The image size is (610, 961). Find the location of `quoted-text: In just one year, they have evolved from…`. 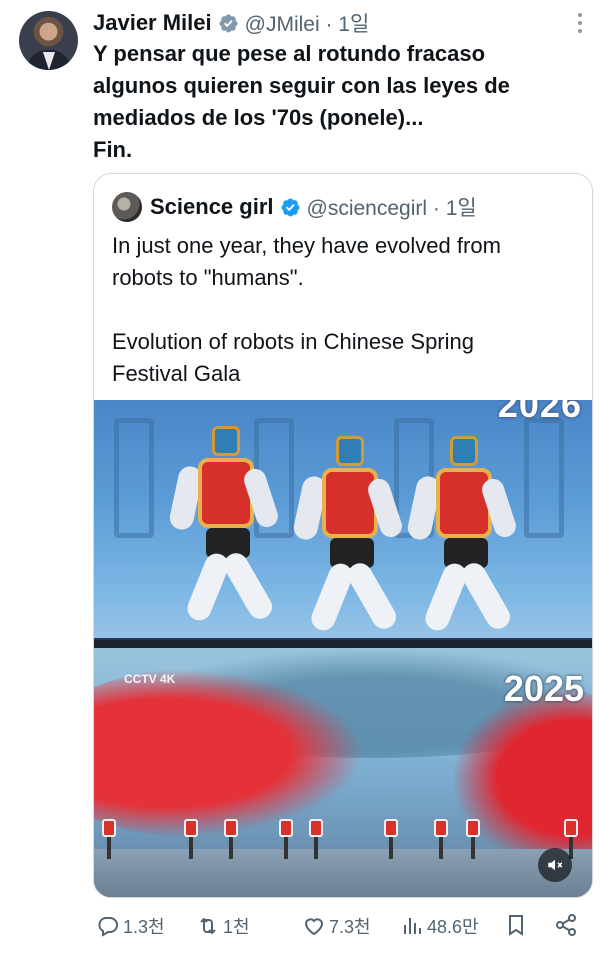

quoted-text: In just one year, they have evolved from… is located at coordinates (306, 309).